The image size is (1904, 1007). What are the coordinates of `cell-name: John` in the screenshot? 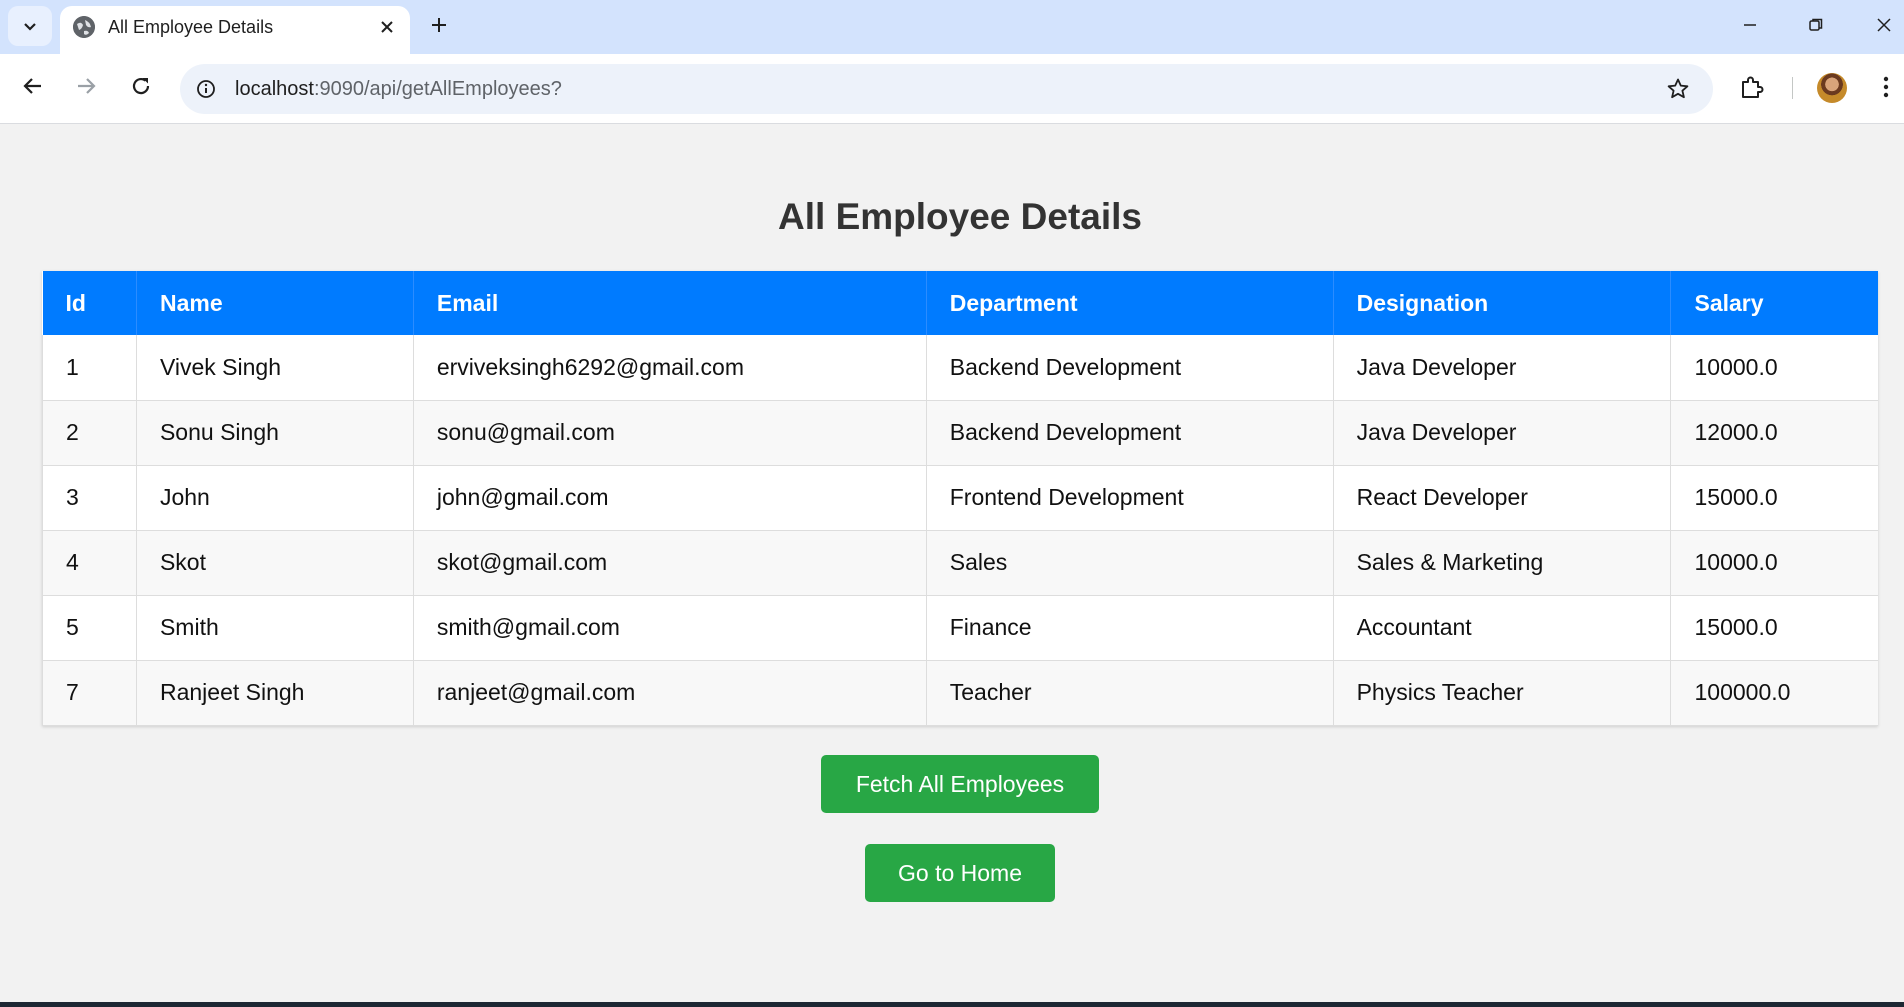 It's located at (275, 498).